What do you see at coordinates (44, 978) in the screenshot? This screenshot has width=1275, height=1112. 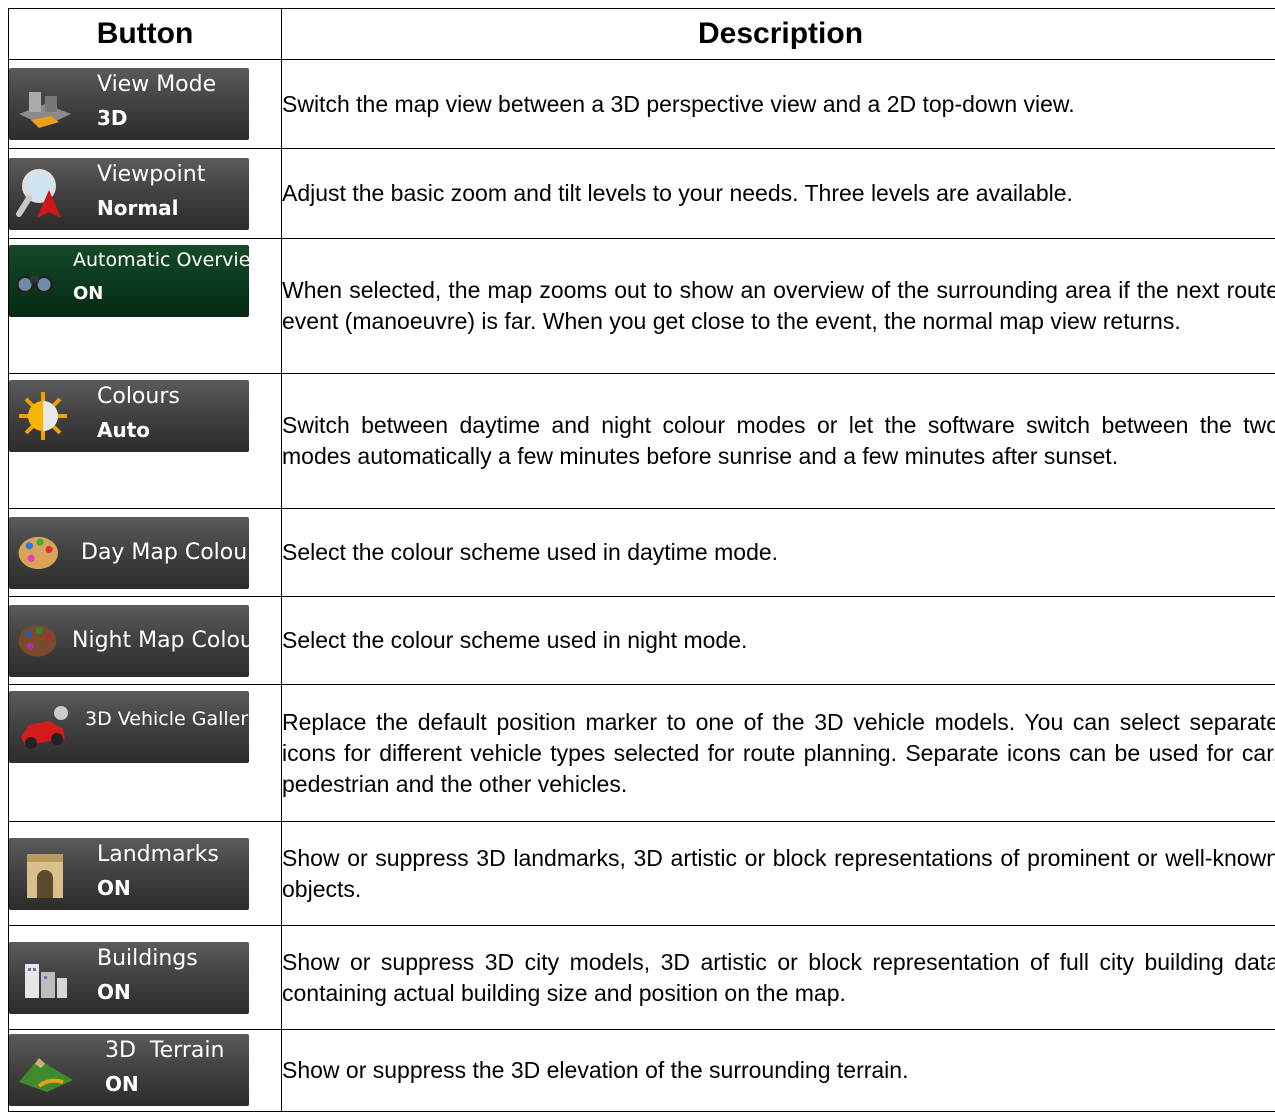 I see `buildings-icon` at bounding box center [44, 978].